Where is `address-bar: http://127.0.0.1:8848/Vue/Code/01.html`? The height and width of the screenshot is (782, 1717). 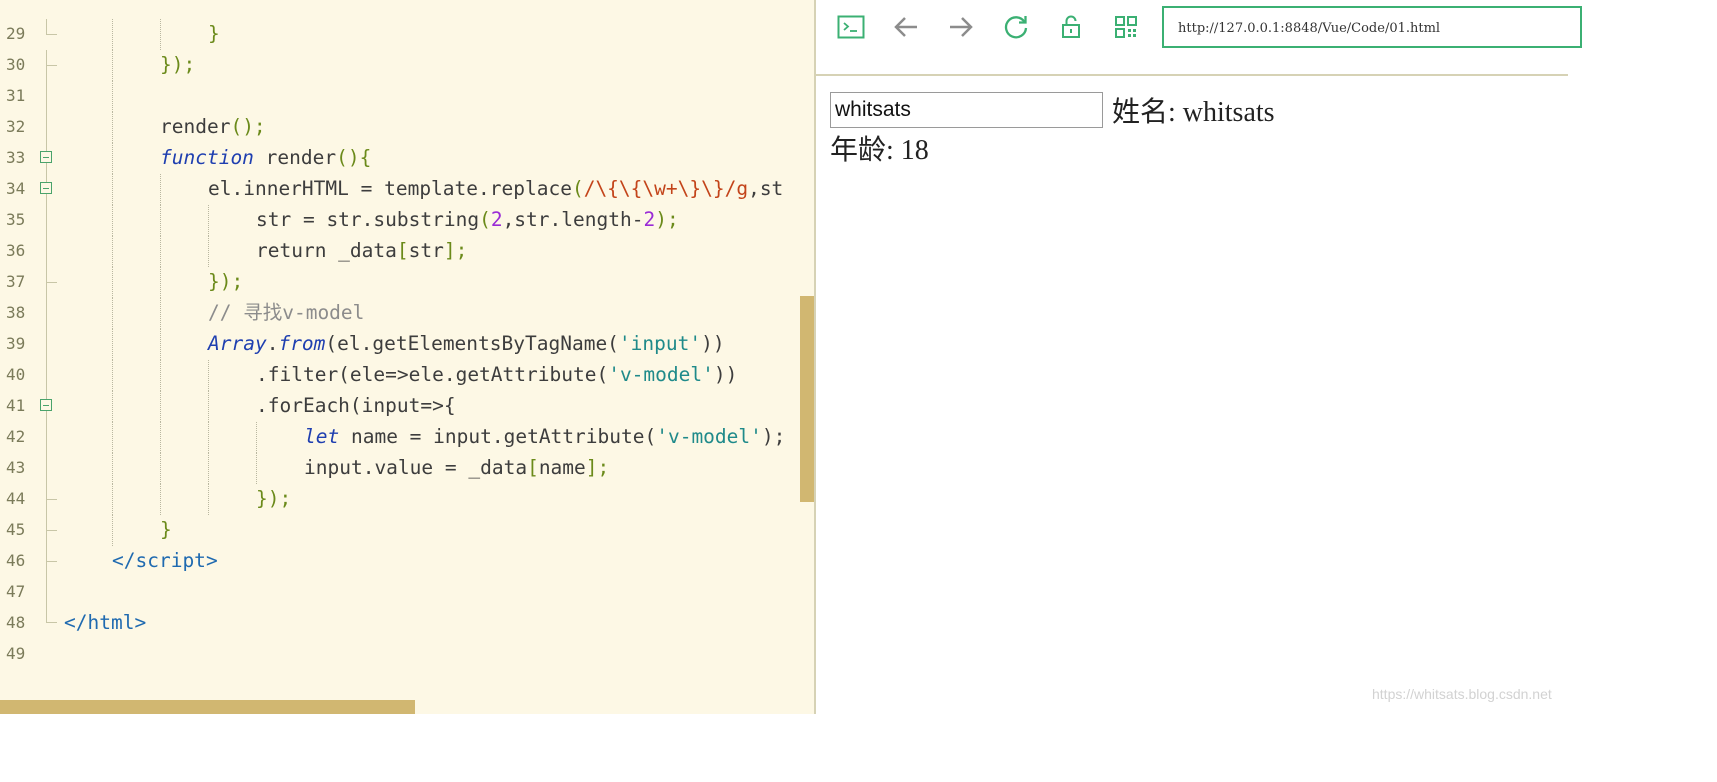 address-bar: http://127.0.0.1:8848/Vue/Code/01.html is located at coordinates (1372, 27).